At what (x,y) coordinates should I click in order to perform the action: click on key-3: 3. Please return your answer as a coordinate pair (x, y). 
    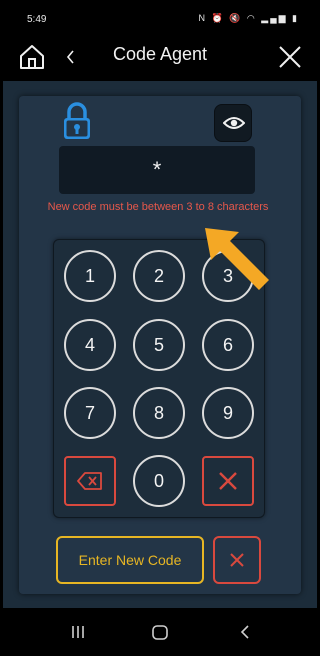
    Looking at the image, I should click on (228, 276).